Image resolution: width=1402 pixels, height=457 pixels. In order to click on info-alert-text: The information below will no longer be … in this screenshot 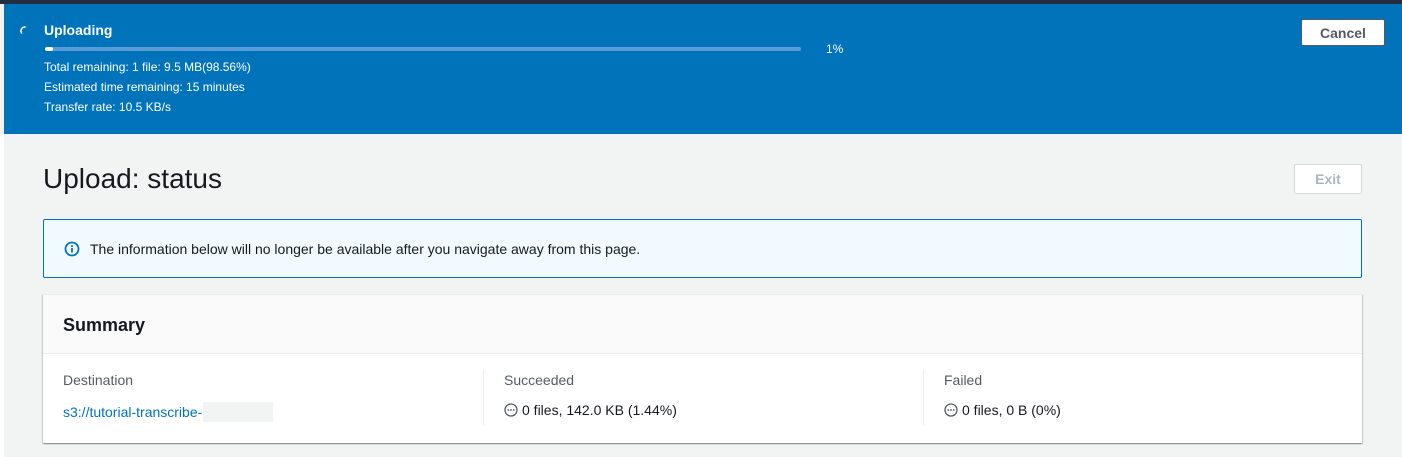, I will do `click(365, 249)`.